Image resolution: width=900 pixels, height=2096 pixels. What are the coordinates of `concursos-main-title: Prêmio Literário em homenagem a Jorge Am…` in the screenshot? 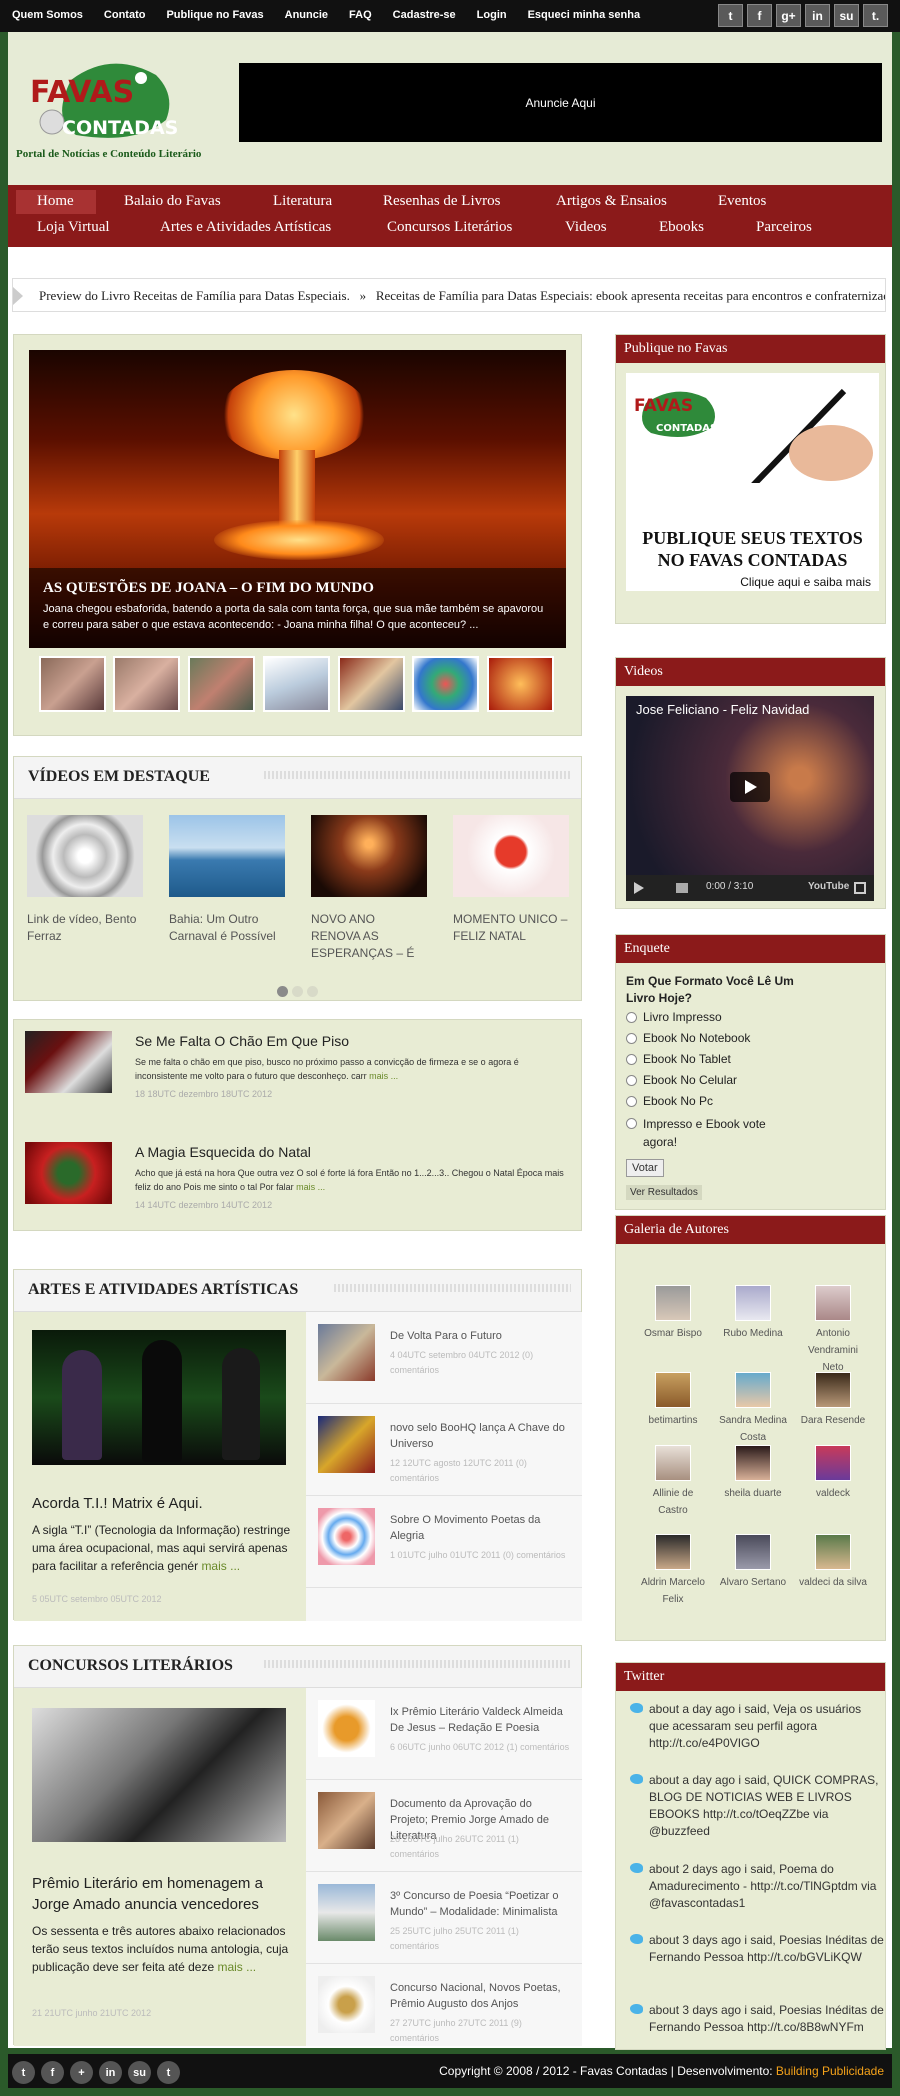 It's located at (164, 1894).